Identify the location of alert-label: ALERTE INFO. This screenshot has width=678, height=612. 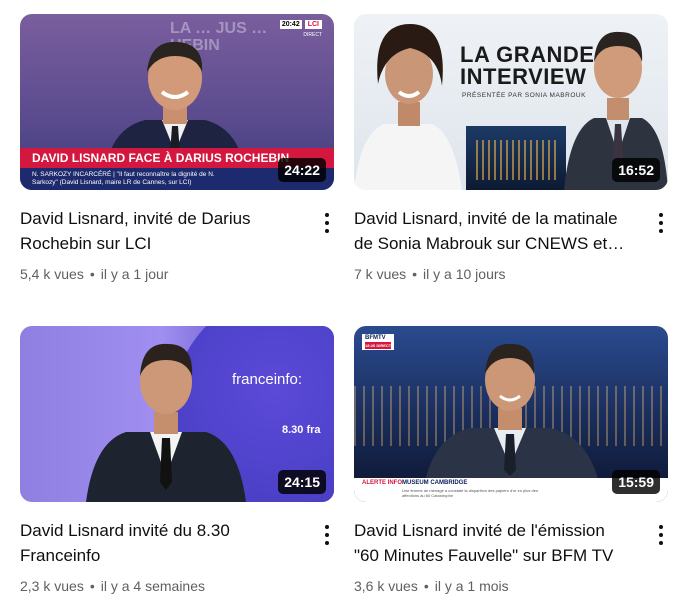
(382, 483).